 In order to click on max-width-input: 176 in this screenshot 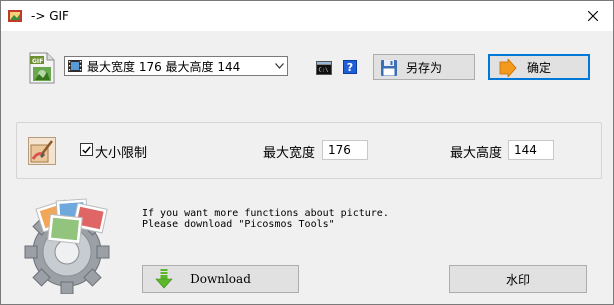, I will do `click(345, 150)`.